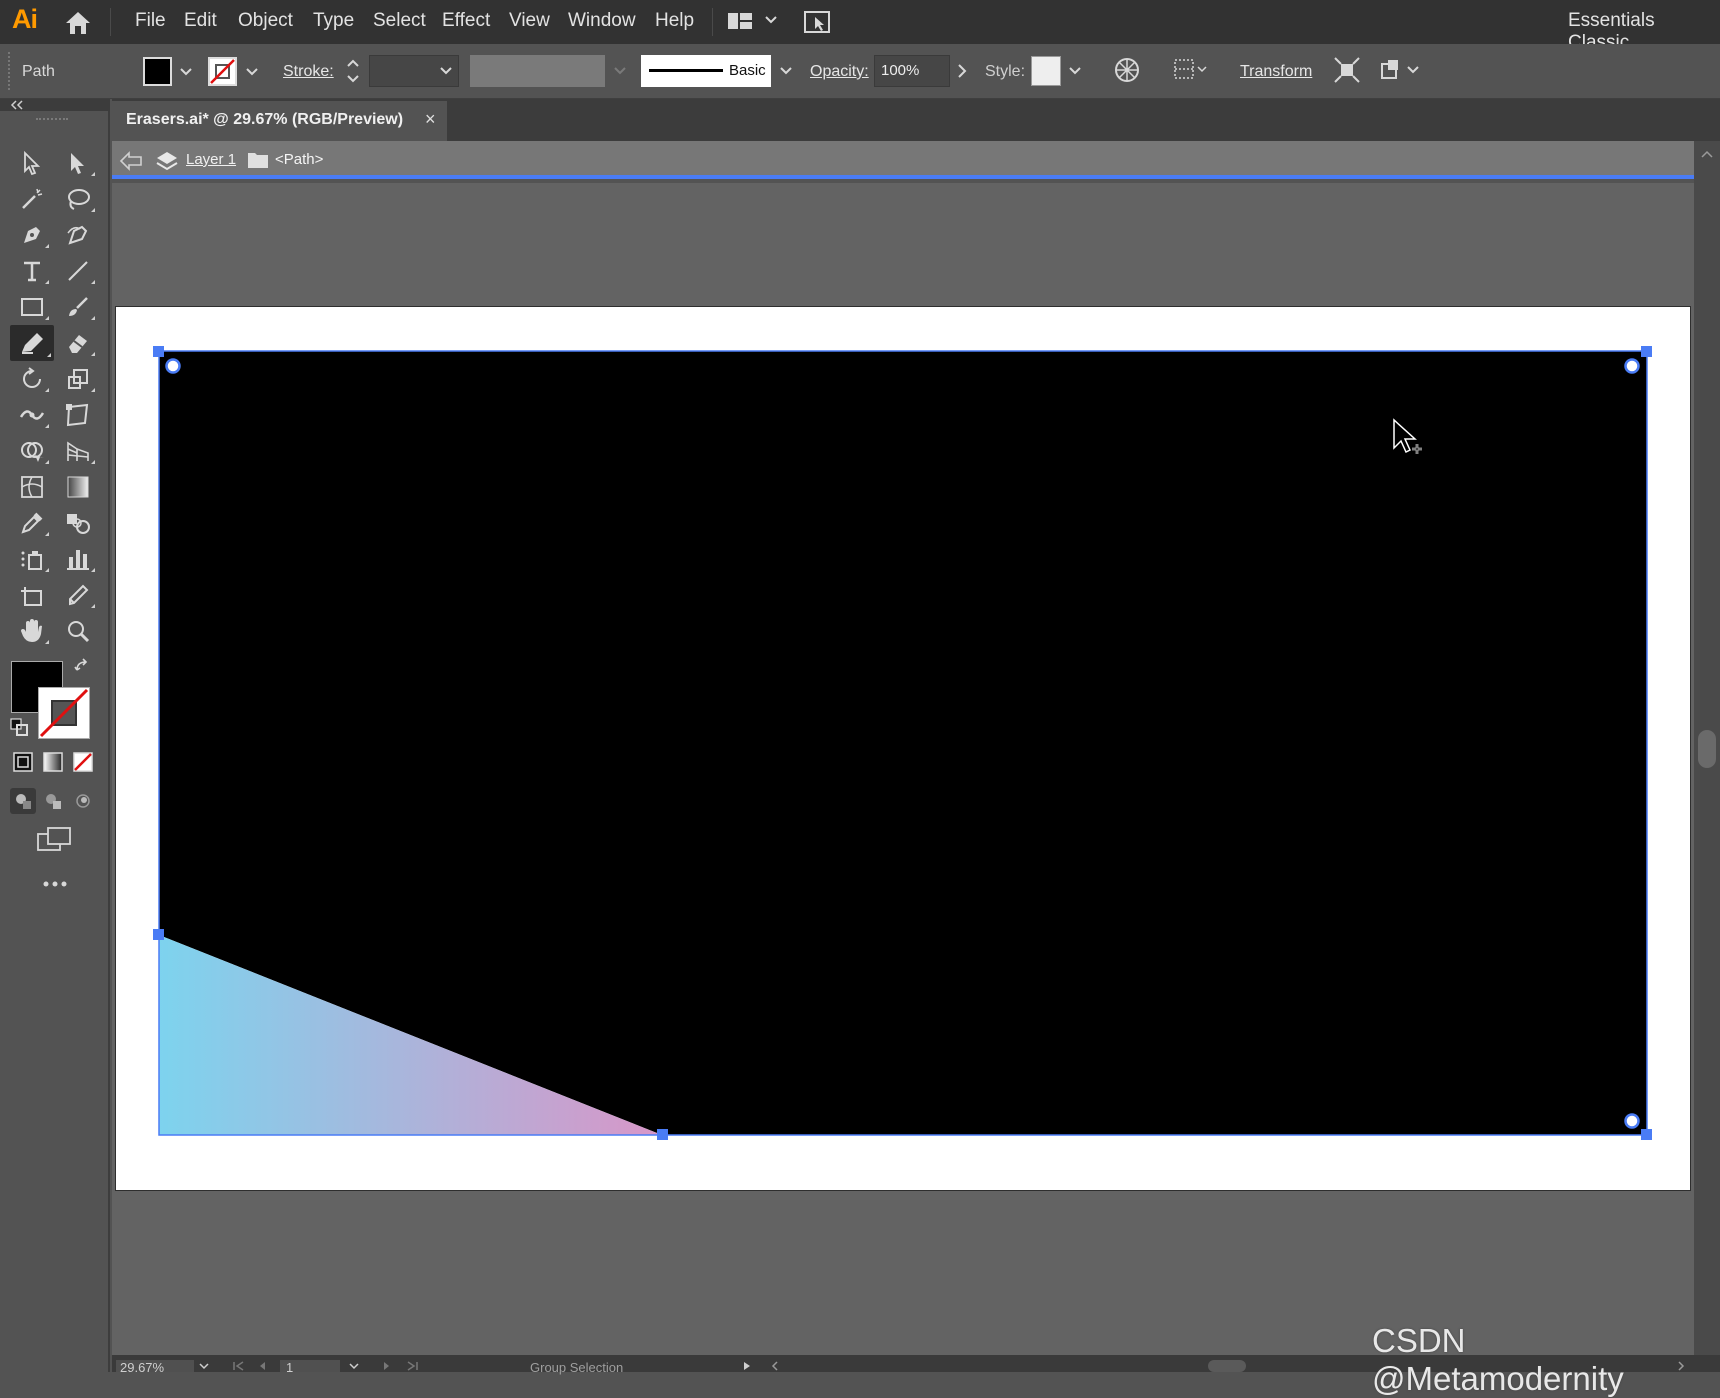  I want to click on watermark-text: CSDN @Metamodernity, so click(1498, 1359).